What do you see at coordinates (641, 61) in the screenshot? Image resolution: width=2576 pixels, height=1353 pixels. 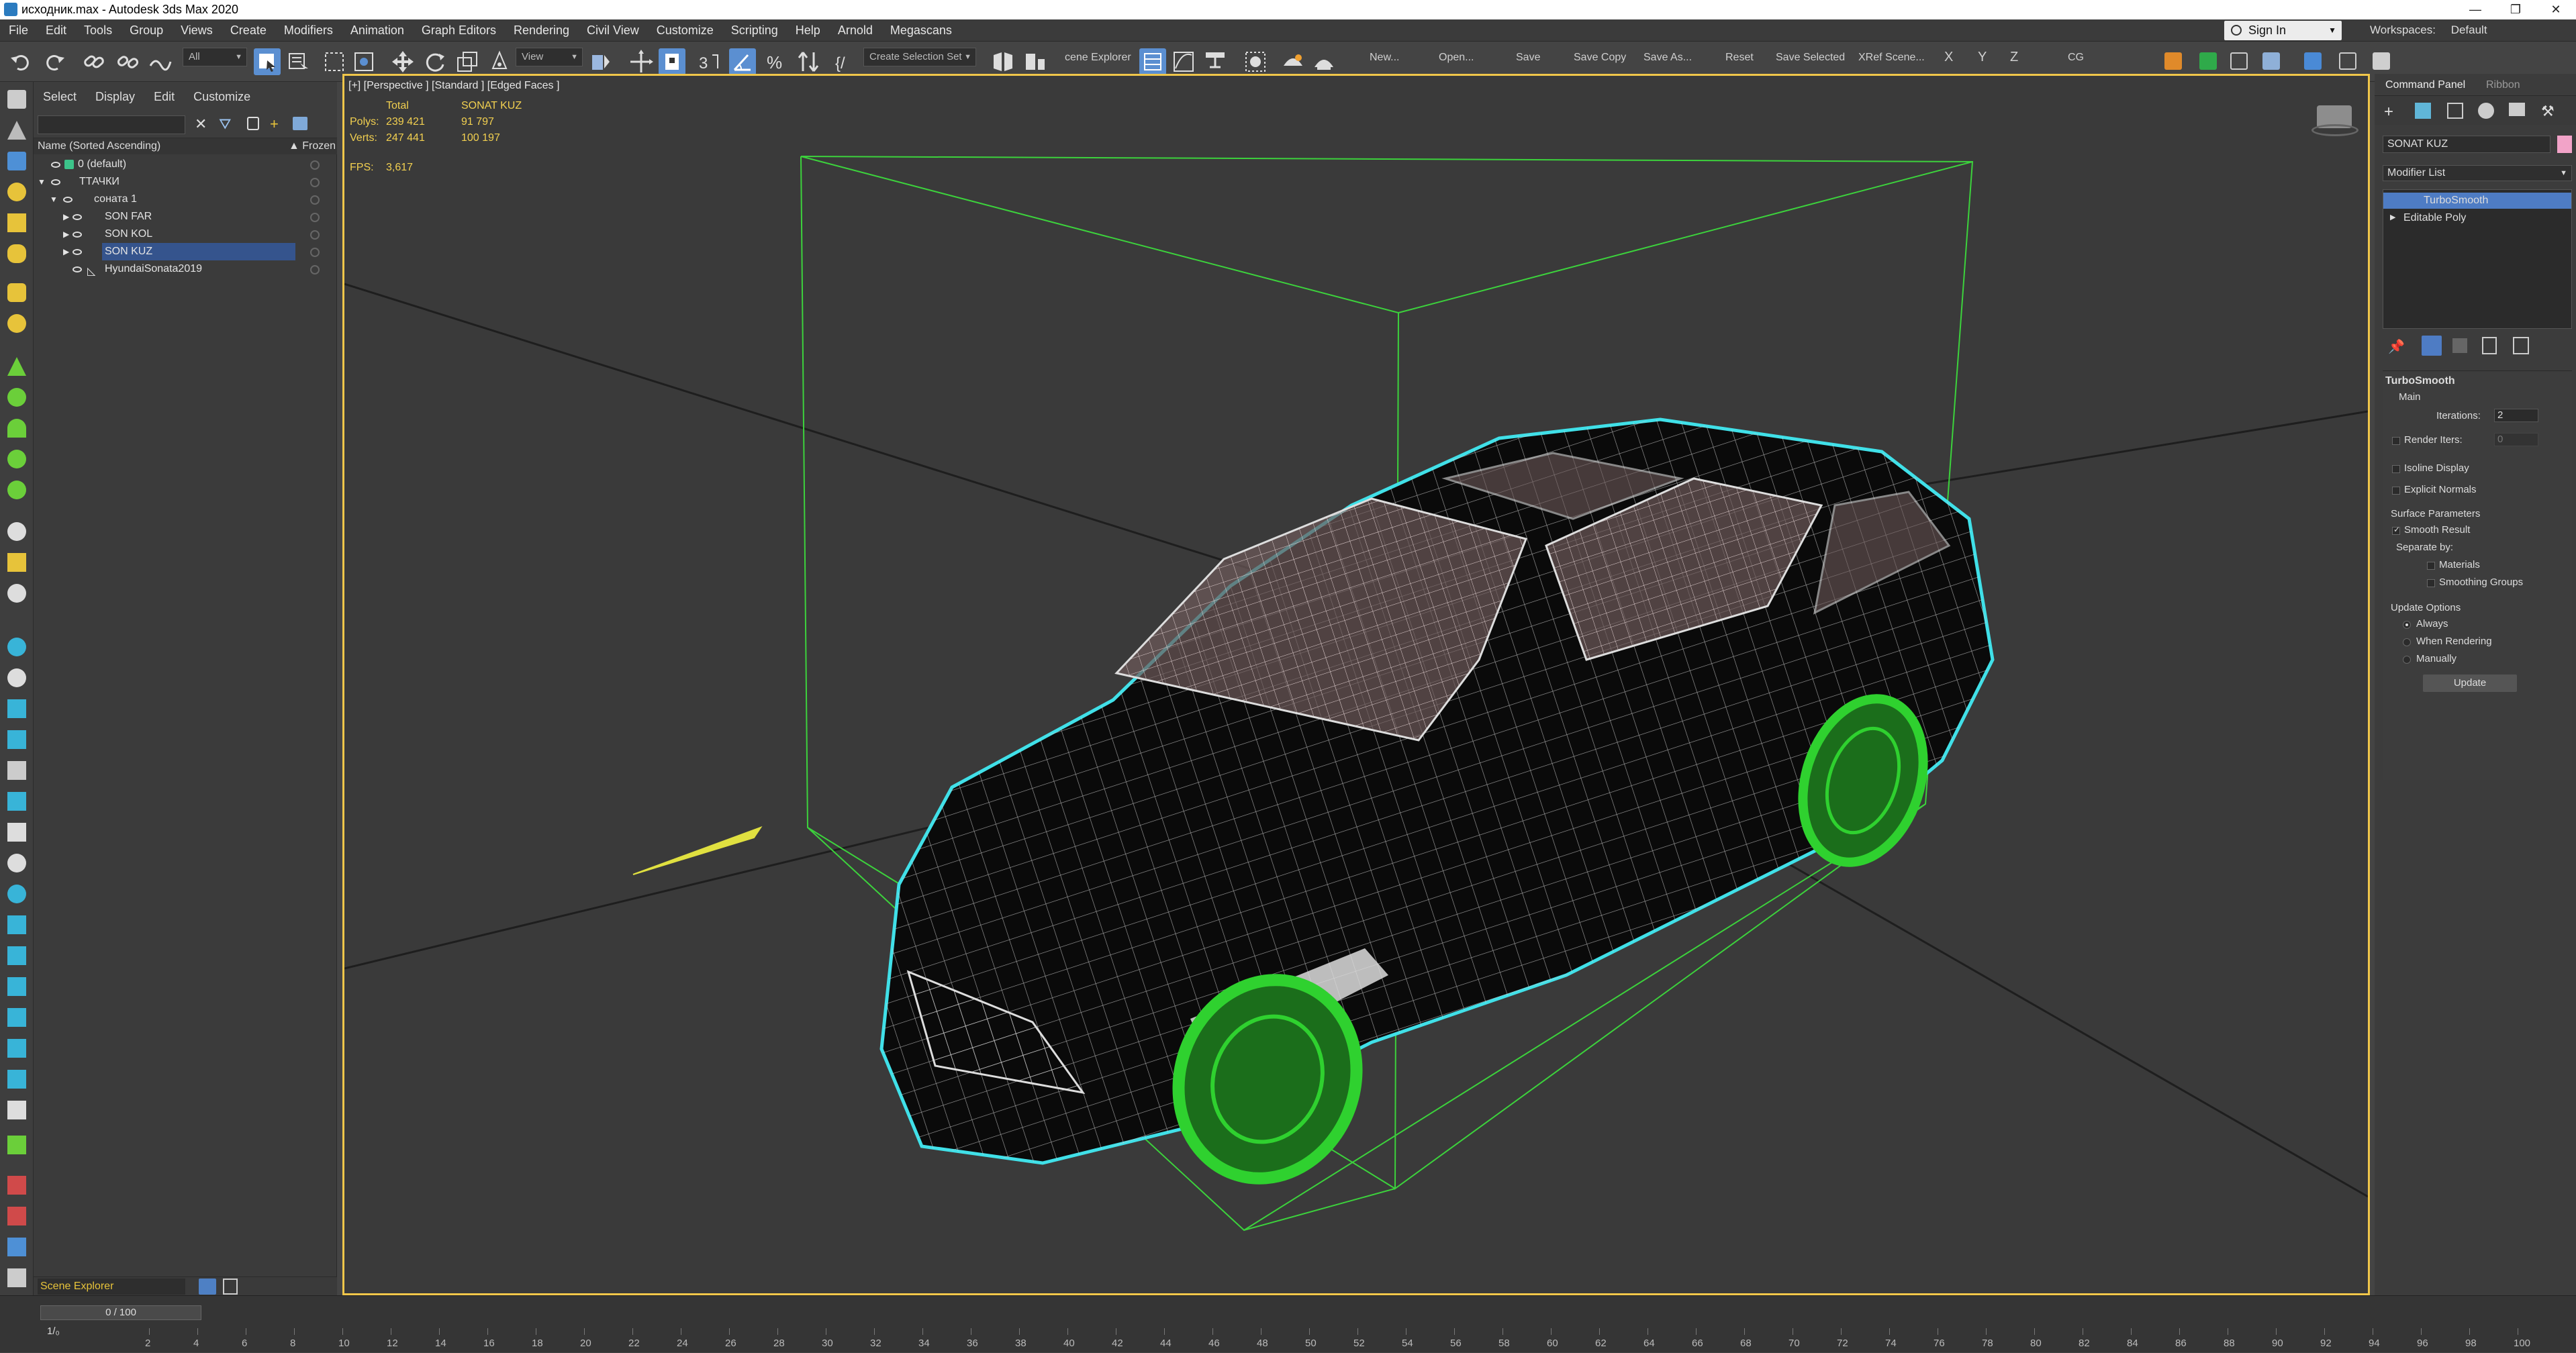 I see `select-manipulate-icon` at bounding box center [641, 61].